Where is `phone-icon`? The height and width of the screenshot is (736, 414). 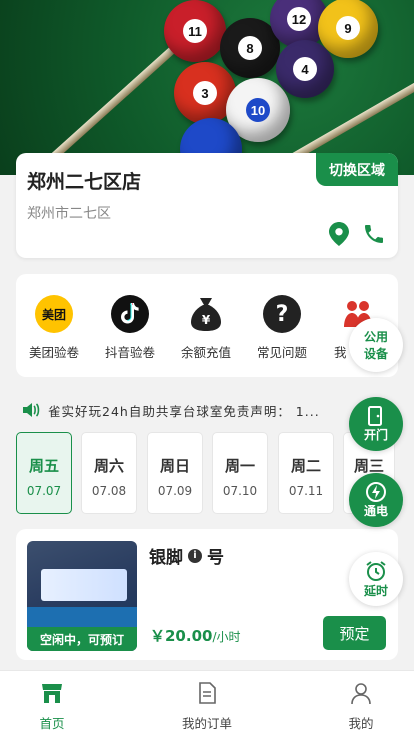 phone-icon is located at coordinates (374, 234).